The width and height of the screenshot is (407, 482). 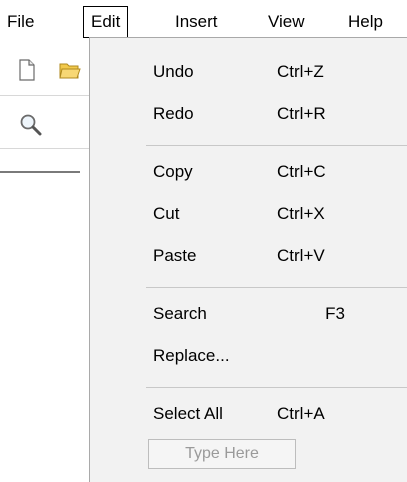 What do you see at coordinates (248, 257) in the screenshot?
I see `menu-item-paste: Paste Ctrl+V` at bounding box center [248, 257].